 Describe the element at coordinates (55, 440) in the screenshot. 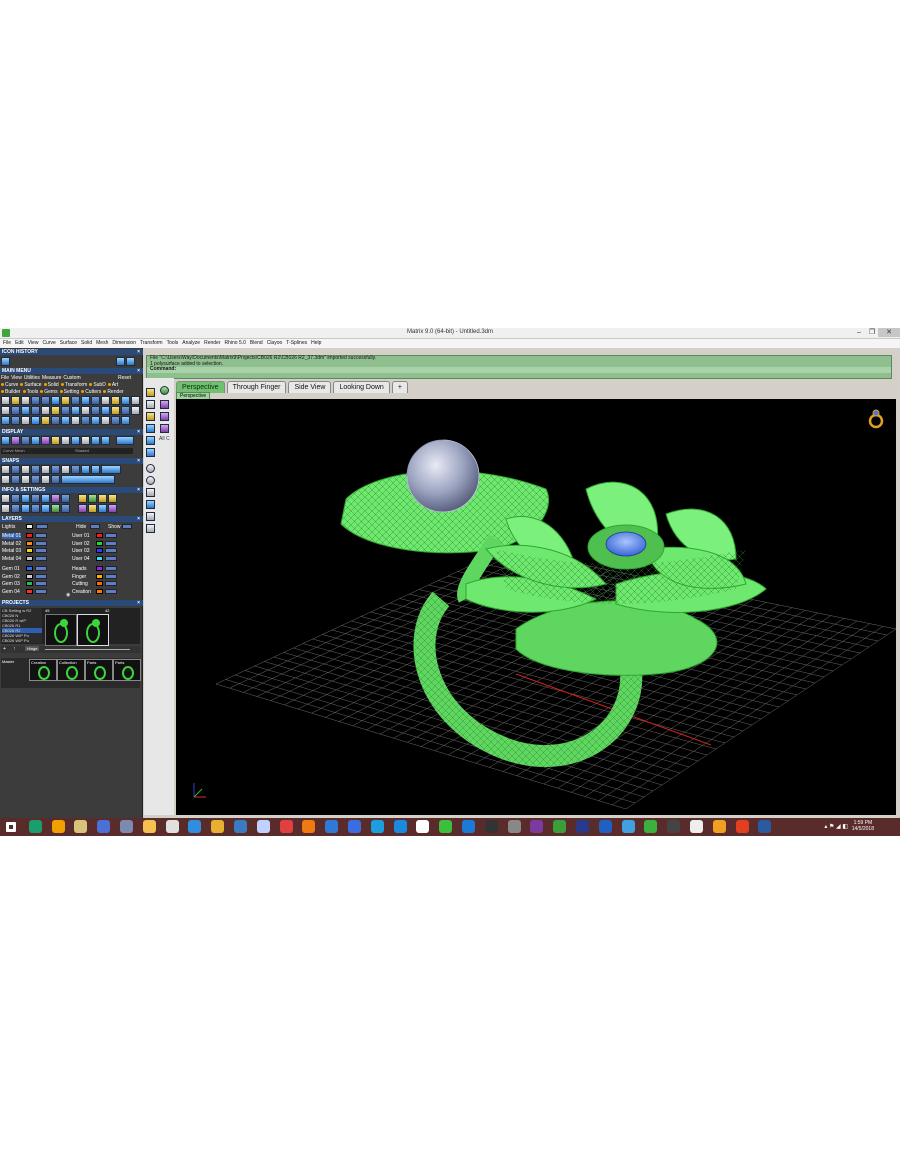

I see `gold-icon` at that location.